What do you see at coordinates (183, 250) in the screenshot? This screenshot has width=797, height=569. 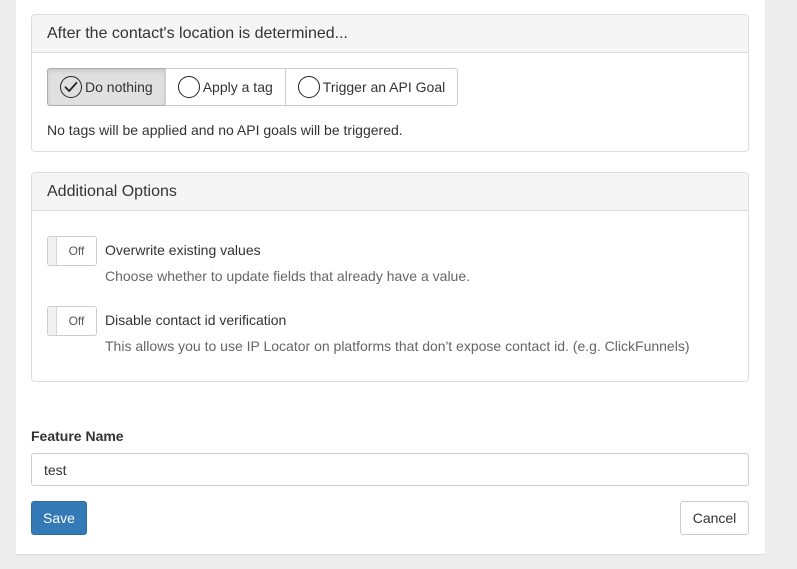 I see `overwrite-values-title: Overwrite existing values` at bounding box center [183, 250].